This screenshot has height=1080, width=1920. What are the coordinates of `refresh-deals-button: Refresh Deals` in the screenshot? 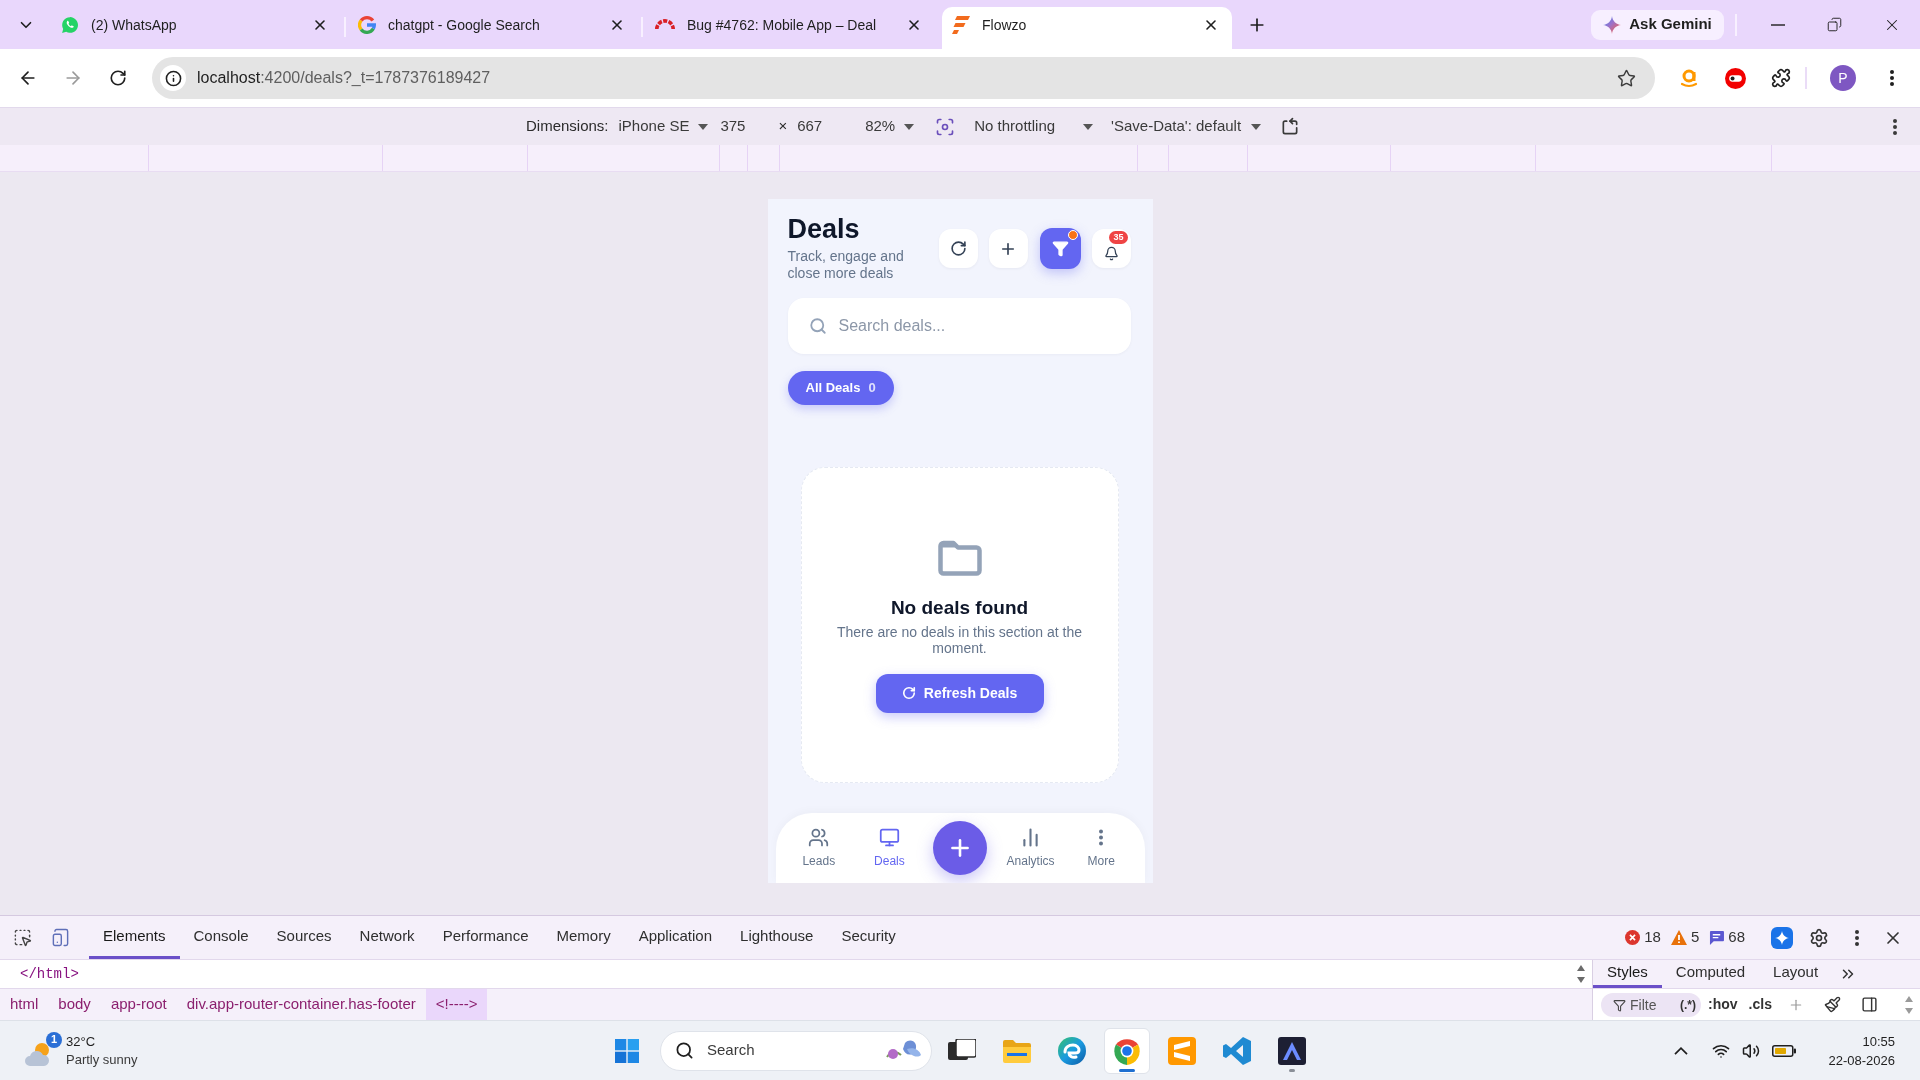 It's located at (959, 693).